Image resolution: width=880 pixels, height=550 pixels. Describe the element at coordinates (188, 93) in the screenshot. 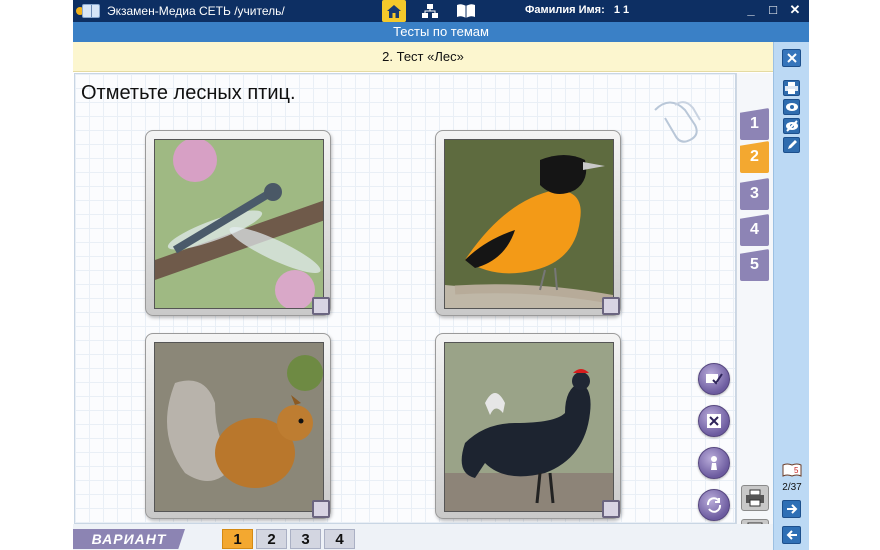

I see `question-text: Отметьте лесных птиц.` at that location.